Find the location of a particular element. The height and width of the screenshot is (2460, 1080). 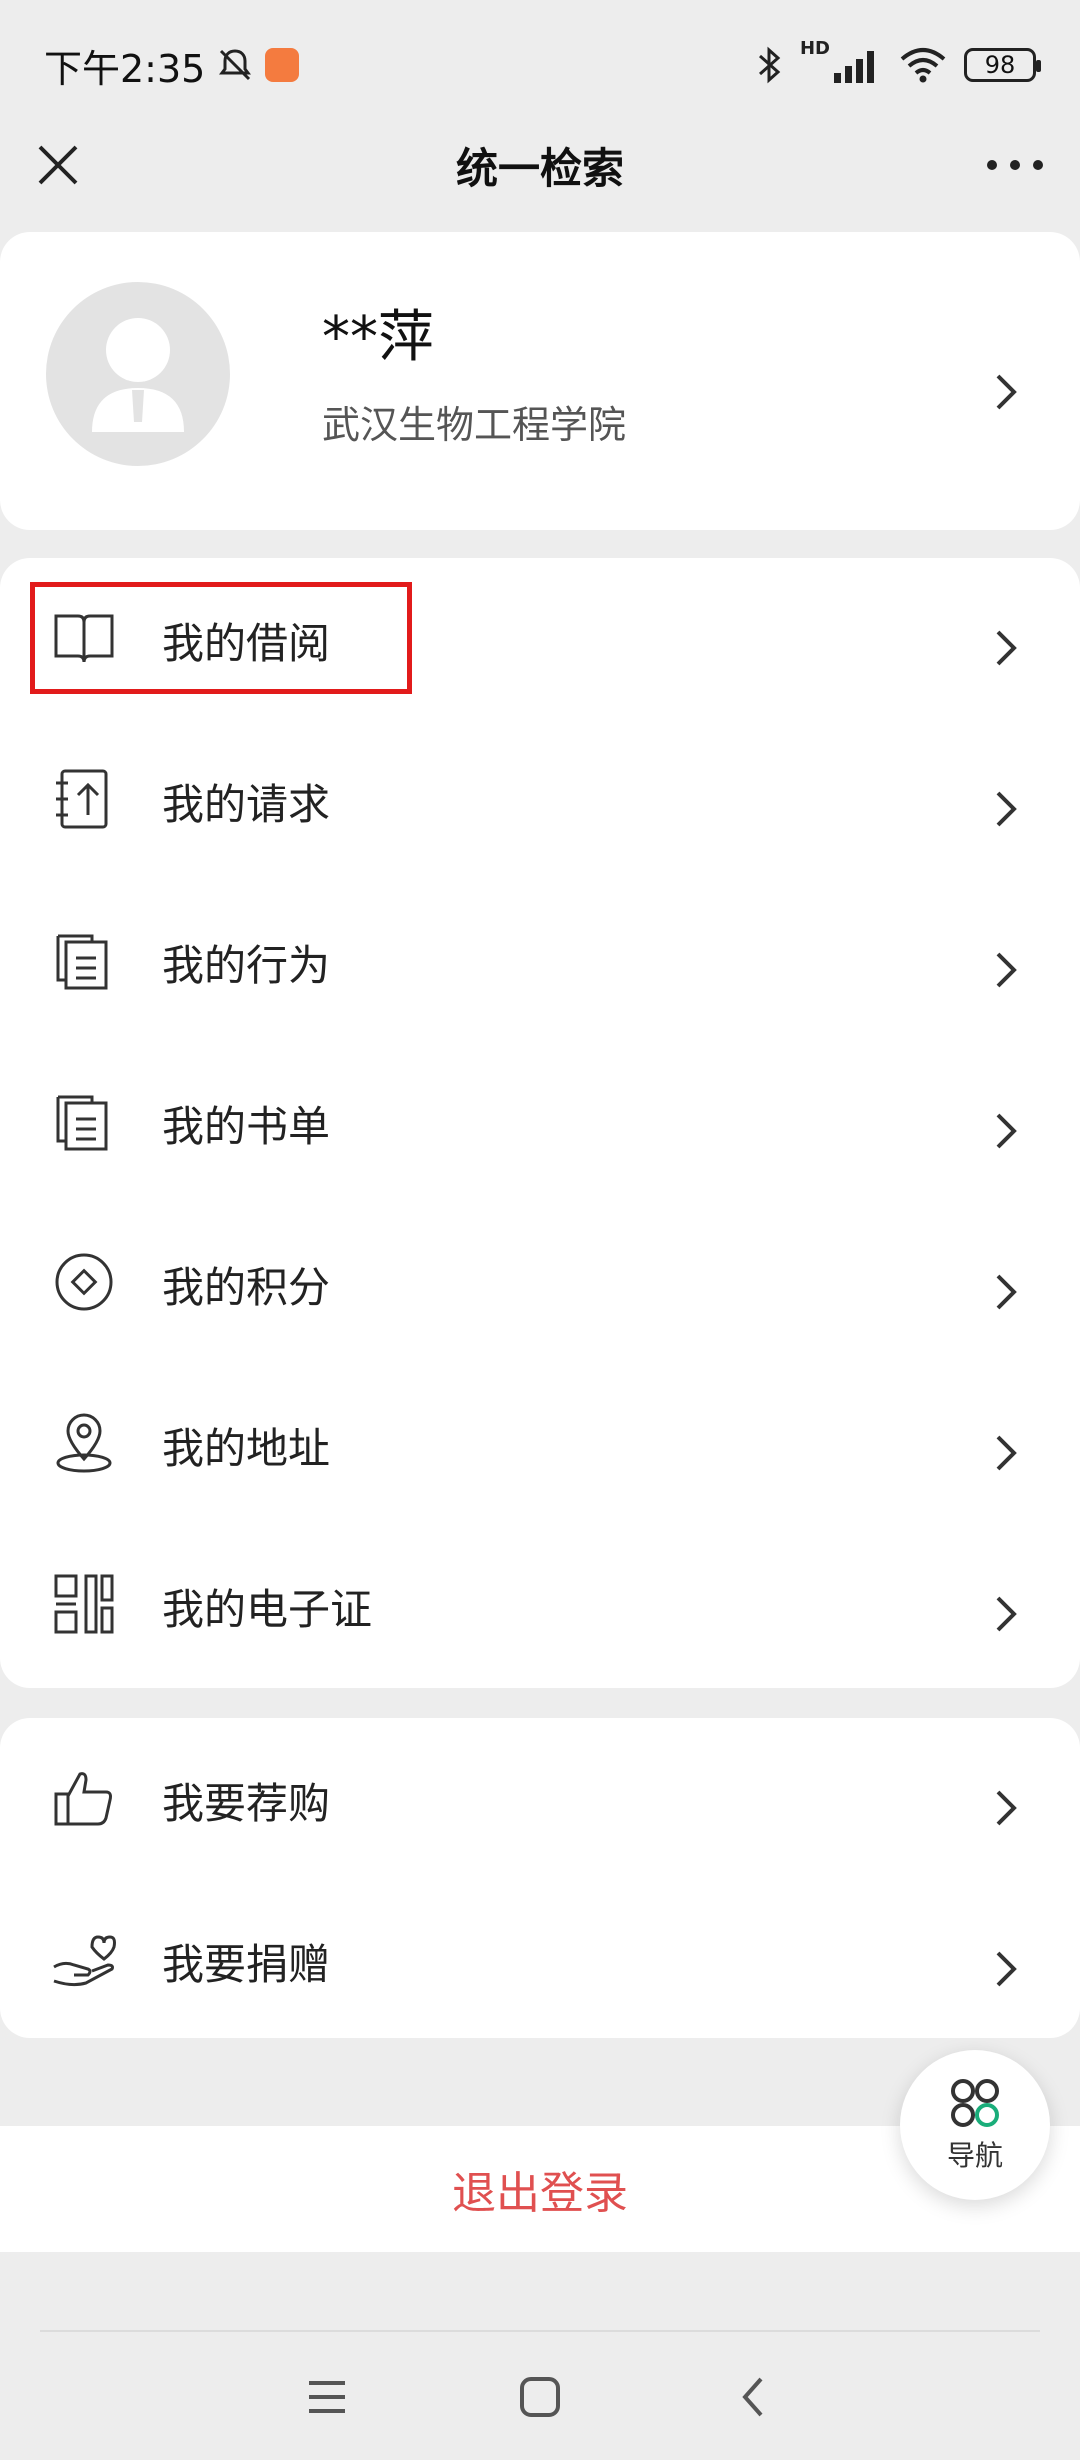

wifi-icon is located at coordinates (923, 65).